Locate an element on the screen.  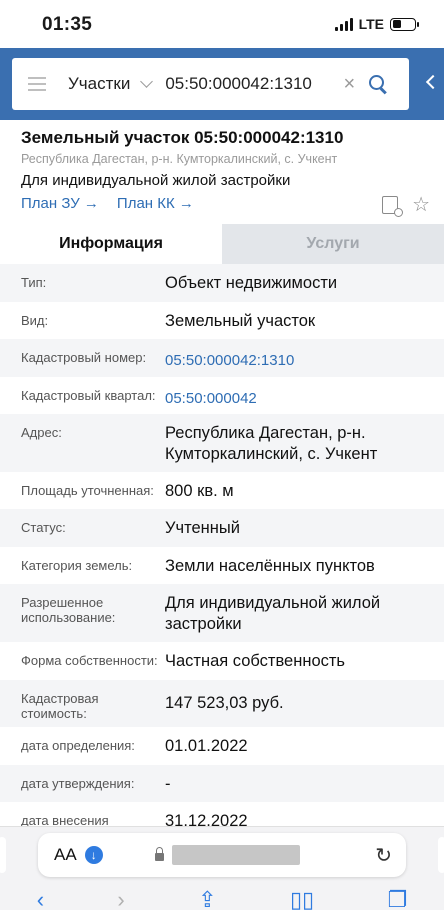
plan-zu-label: План ЗУ is located at coordinates (50, 203).